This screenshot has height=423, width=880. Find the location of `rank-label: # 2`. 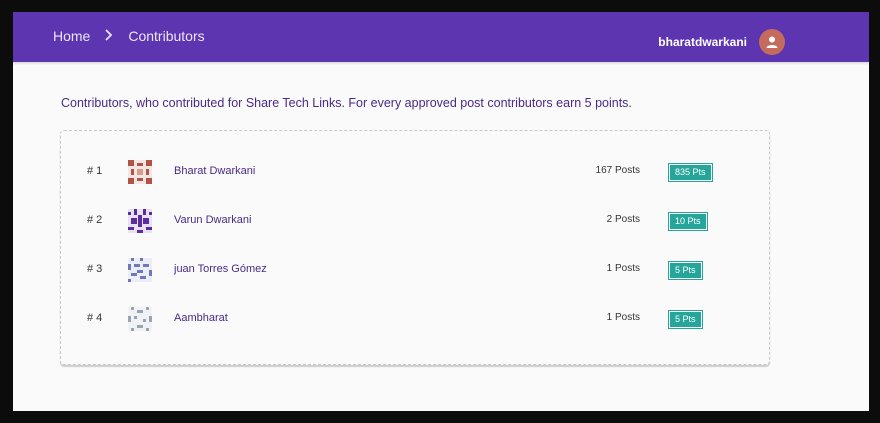

rank-label: # 2 is located at coordinates (95, 220).